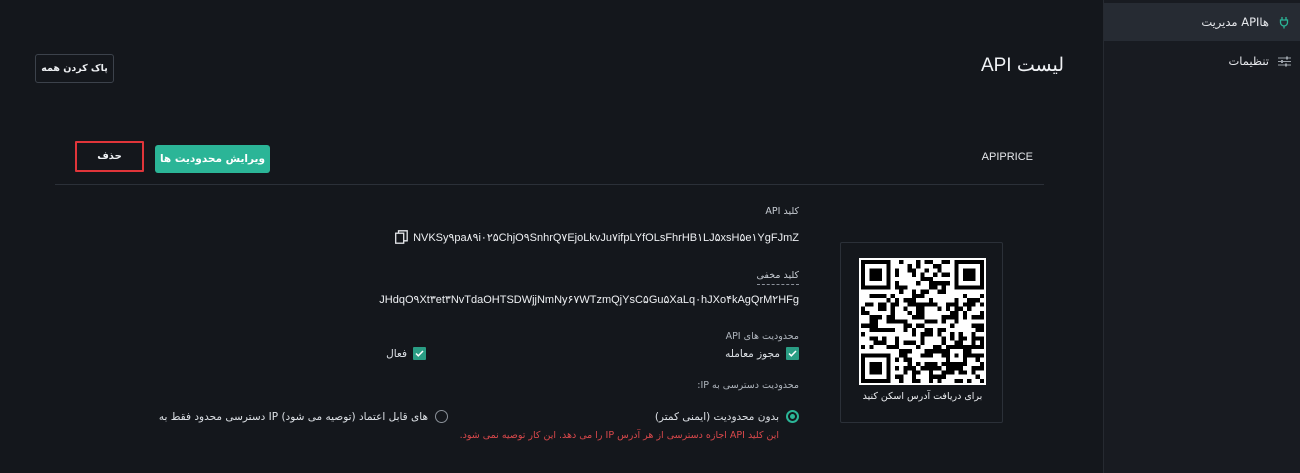  I want to click on sliders-icon, so click(1284, 61).